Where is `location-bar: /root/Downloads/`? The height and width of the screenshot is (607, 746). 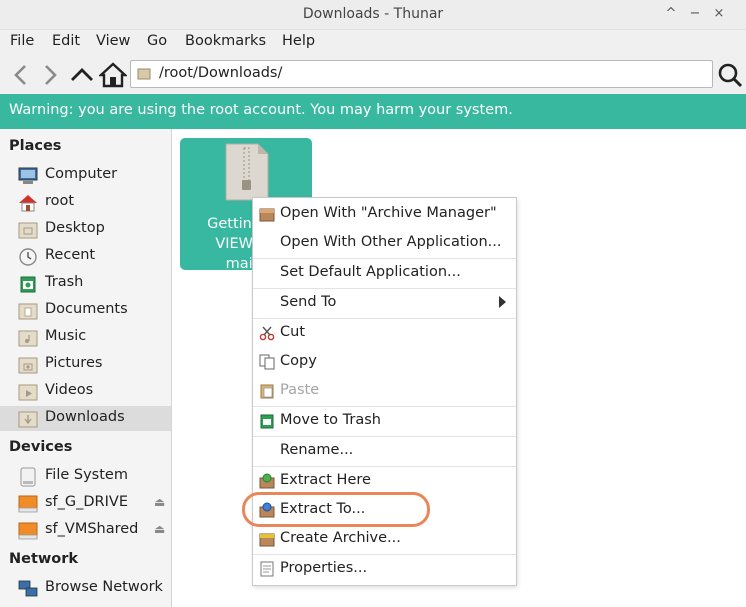 location-bar: /root/Downloads/ is located at coordinates (421, 74).